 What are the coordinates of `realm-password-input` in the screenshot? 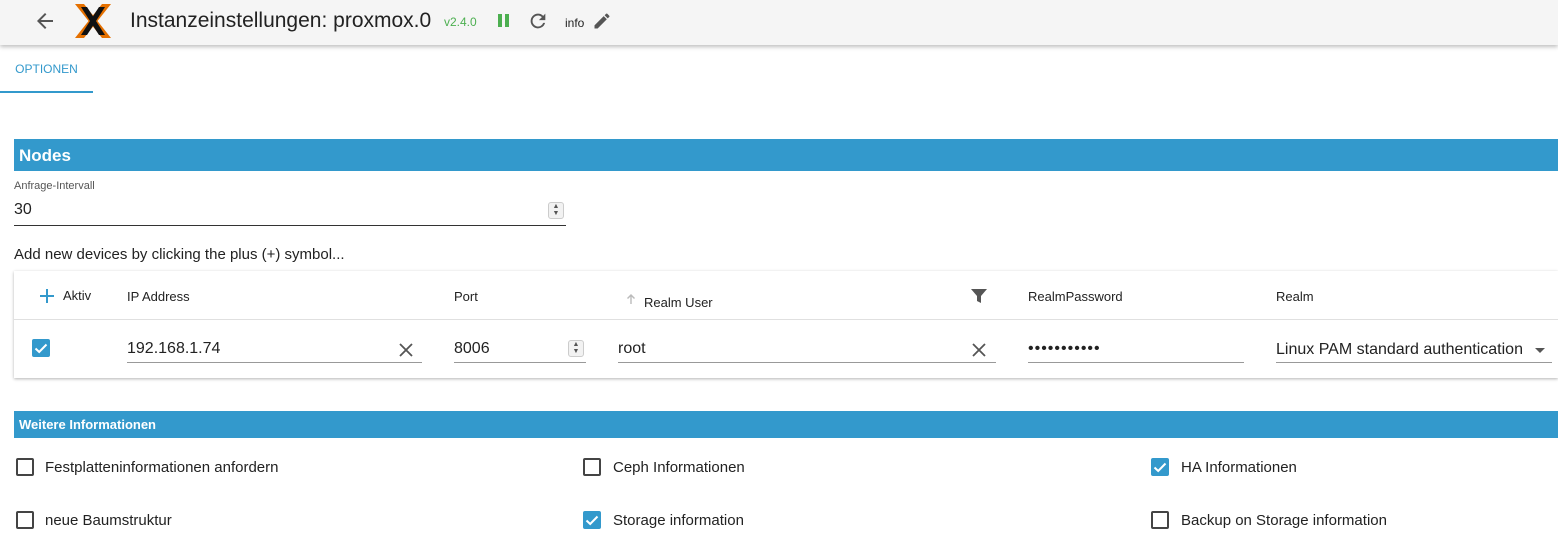 It's located at (1133, 349).